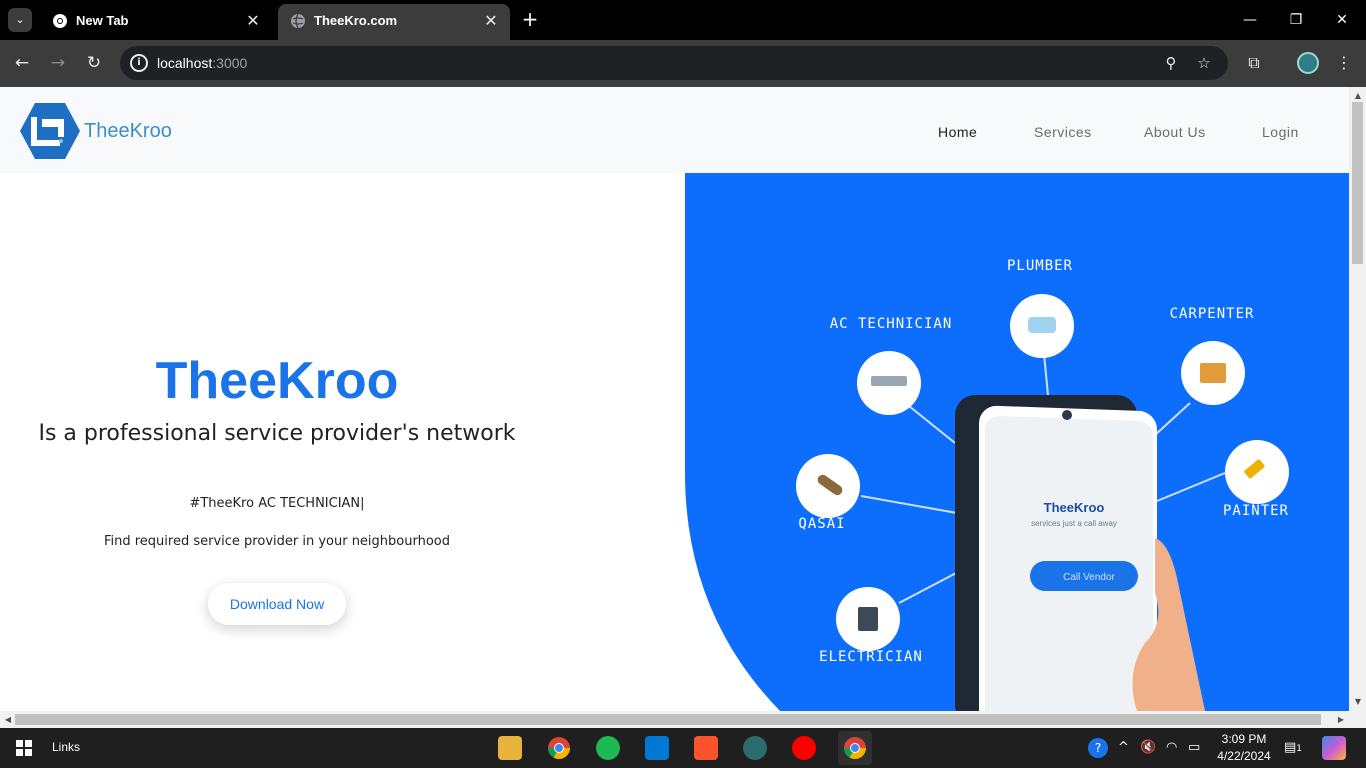 The height and width of the screenshot is (768, 1366). What do you see at coordinates (1296, 20) in the screenshot?
I see `restore-icon: ❐` at bounding box center [1296, 20].